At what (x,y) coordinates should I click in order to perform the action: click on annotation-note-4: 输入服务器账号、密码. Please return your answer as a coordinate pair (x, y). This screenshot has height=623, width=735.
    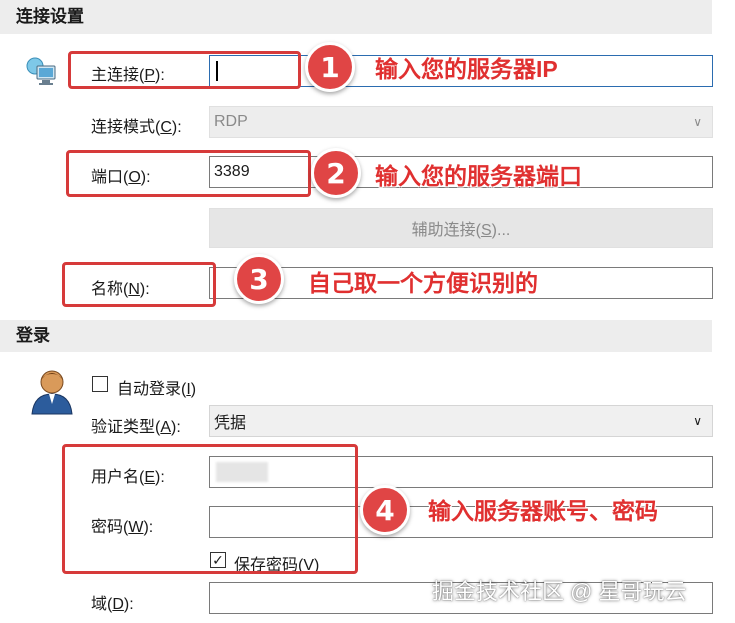
    Looking at the image, I should click on (543, 511).